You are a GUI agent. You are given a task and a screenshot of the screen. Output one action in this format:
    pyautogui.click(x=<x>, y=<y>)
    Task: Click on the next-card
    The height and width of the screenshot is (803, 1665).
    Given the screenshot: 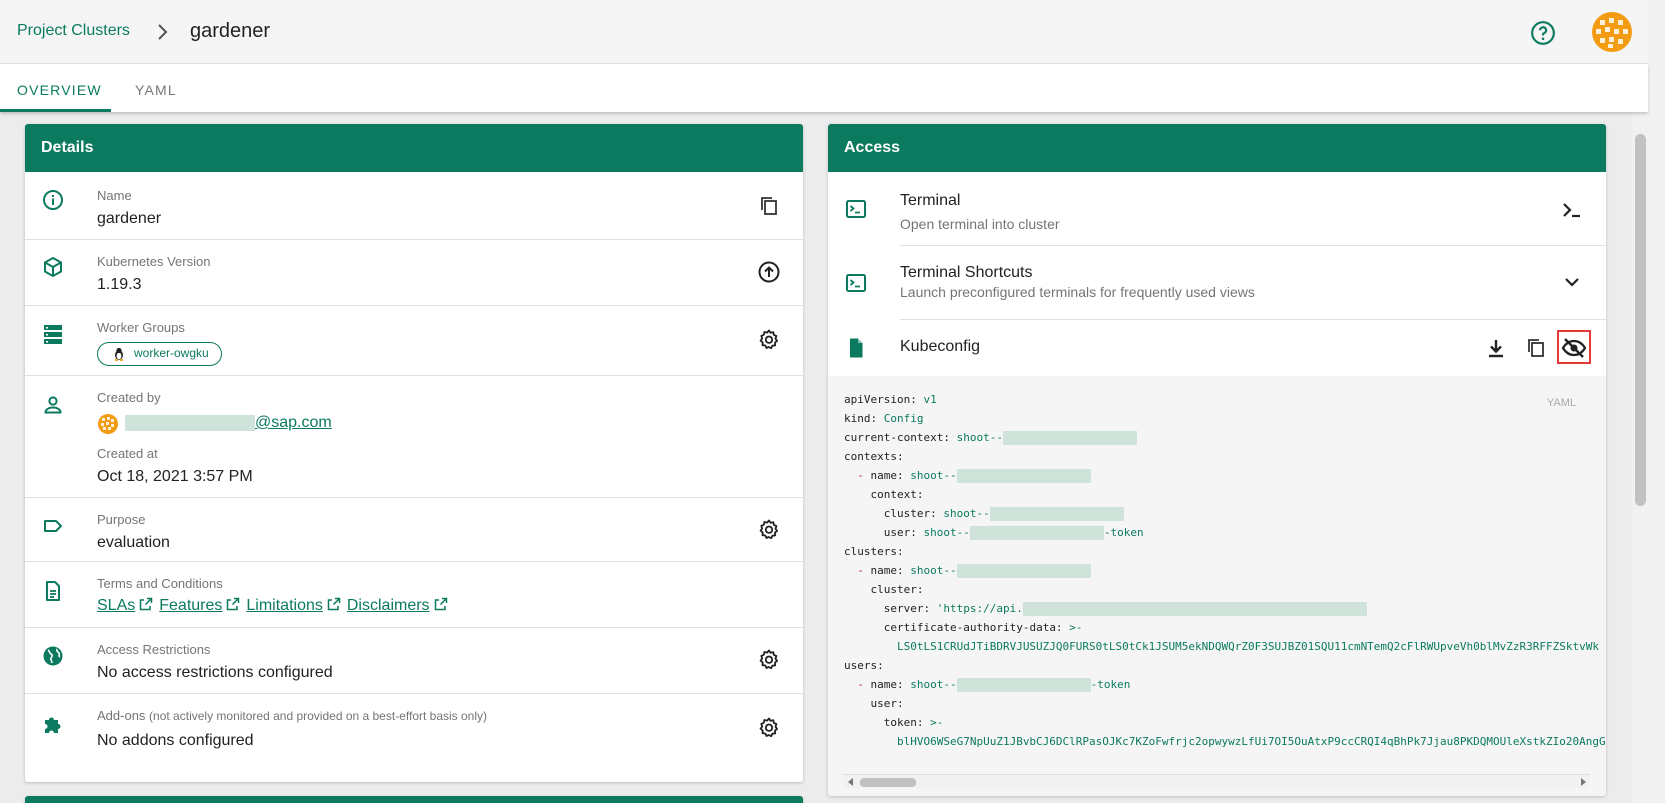 What is the action you would take?
    pyautogui.click(x=414, y=799)
    